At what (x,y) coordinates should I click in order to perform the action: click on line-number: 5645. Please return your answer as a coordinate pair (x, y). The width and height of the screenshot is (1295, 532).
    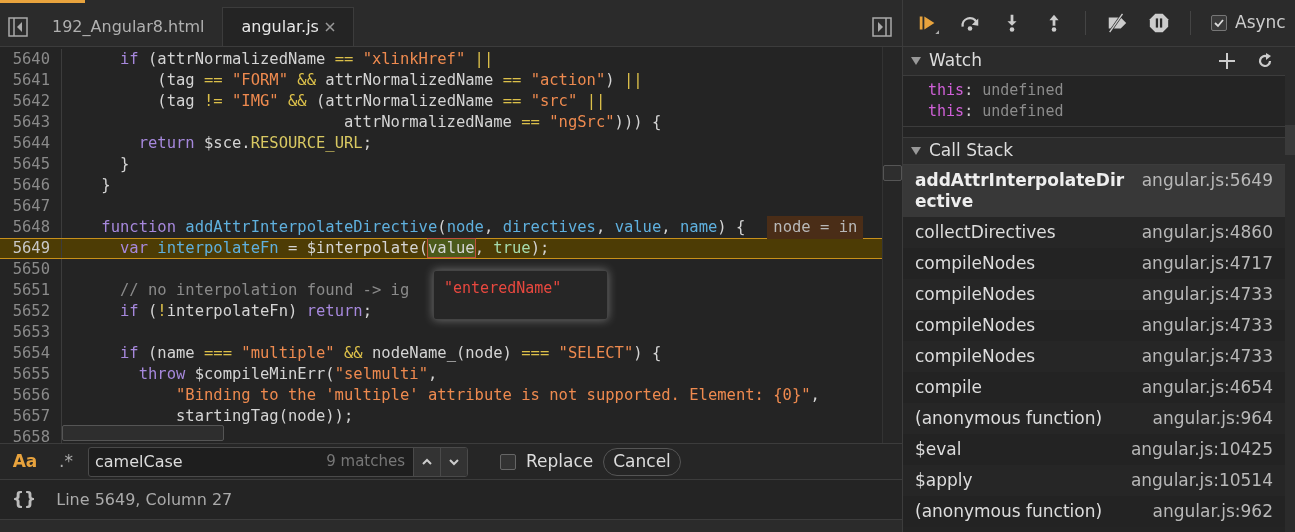
    Looking at the image, I should click on (31, 164).